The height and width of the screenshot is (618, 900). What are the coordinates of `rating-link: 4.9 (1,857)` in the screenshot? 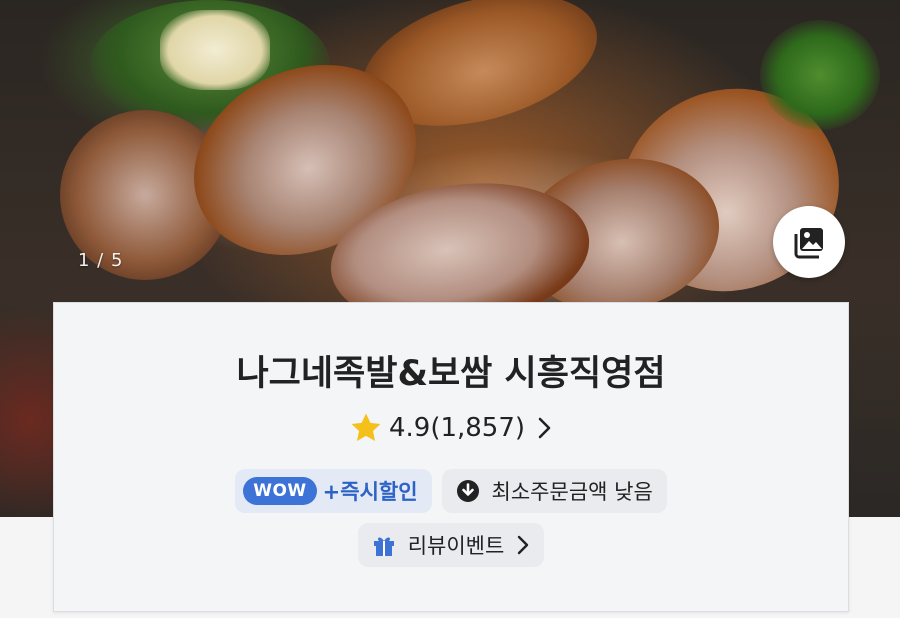 It's located at (451, 428).